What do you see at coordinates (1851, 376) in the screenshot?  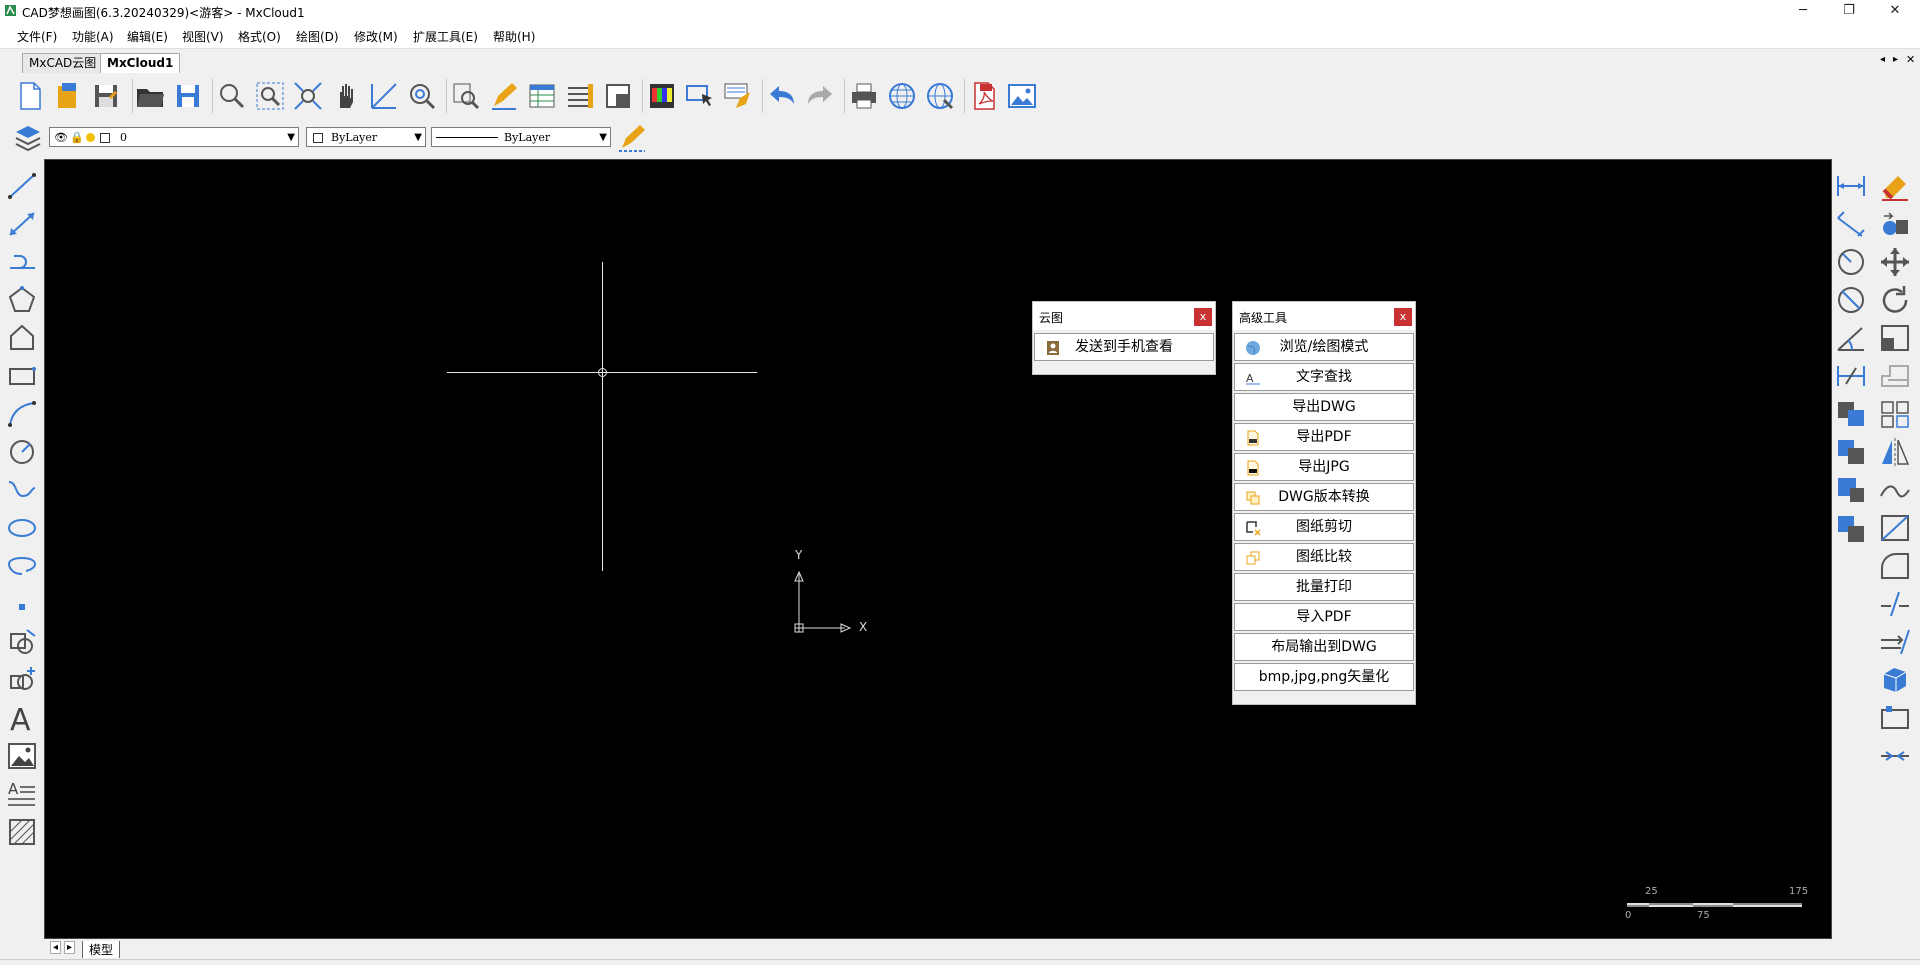 I see `continue-dimension-icon` at bounding box center [1851, 376].